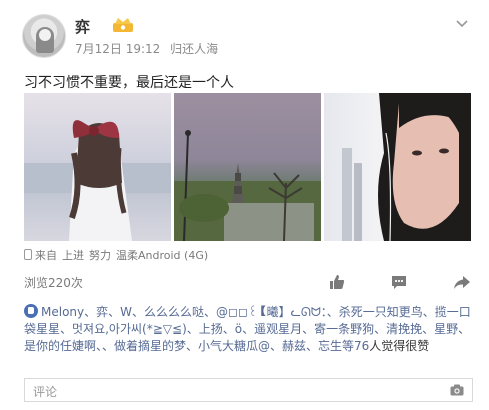 This screenshot has width=489, height=410. I want to click on view-count: 浏览220次, so click(53, 283).